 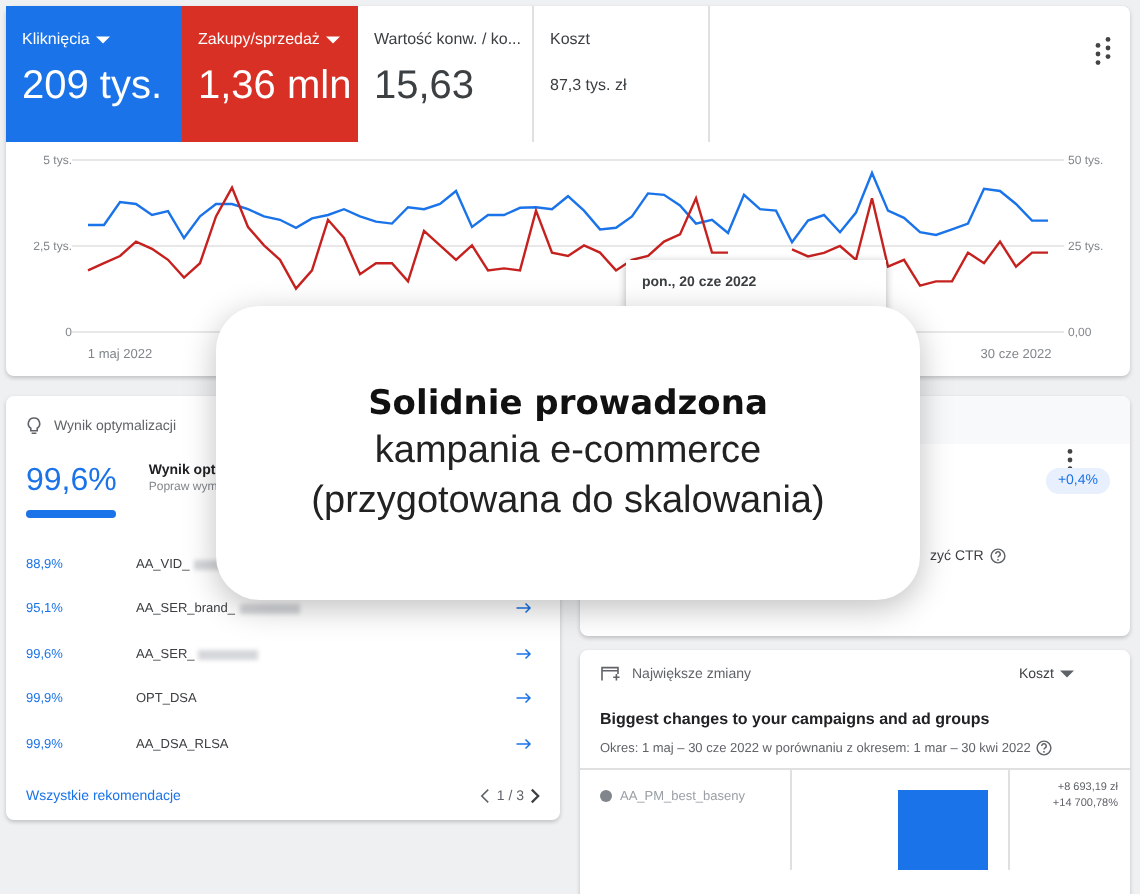 What do you see at coordinates (56, 39) in the screenshot?
I see `metric-label: Kliknięcia` at bounding box center [56, 39].